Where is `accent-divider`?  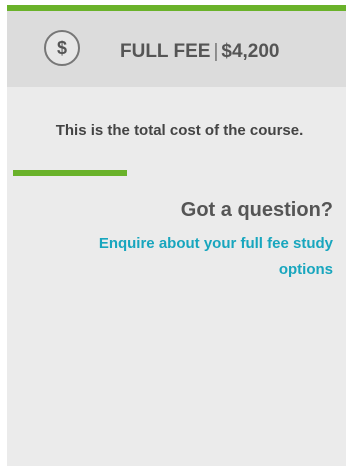 accent-divider is located at coordinates (70, 173).